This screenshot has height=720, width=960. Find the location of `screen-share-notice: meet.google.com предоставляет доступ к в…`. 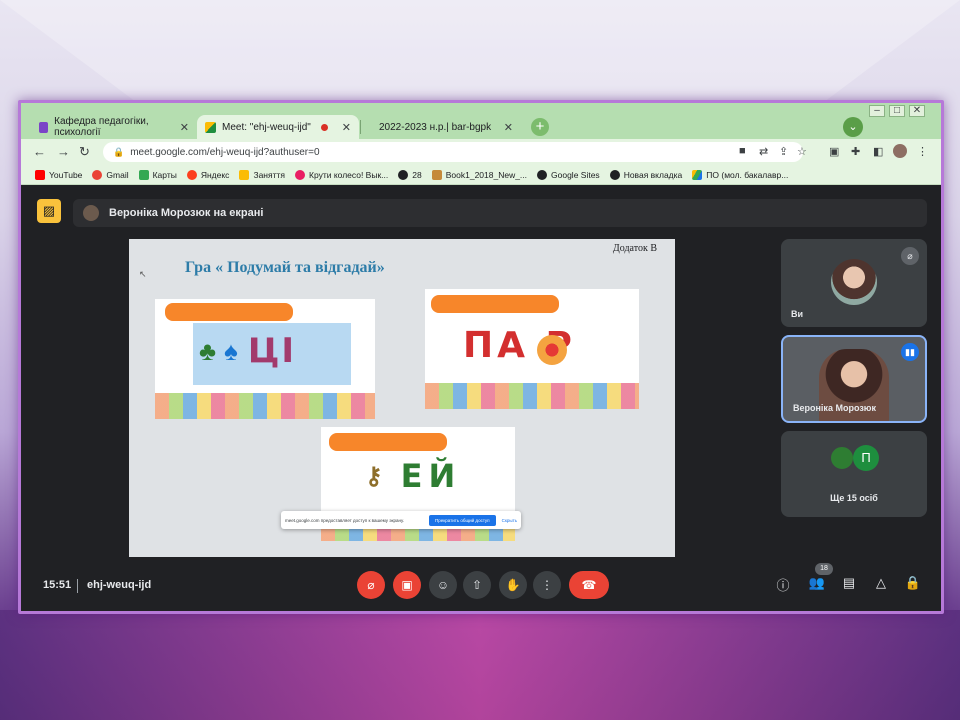

screen-share-notice: meet.google.com предоставляет доступ к в… is located at coordinates (401, 520).